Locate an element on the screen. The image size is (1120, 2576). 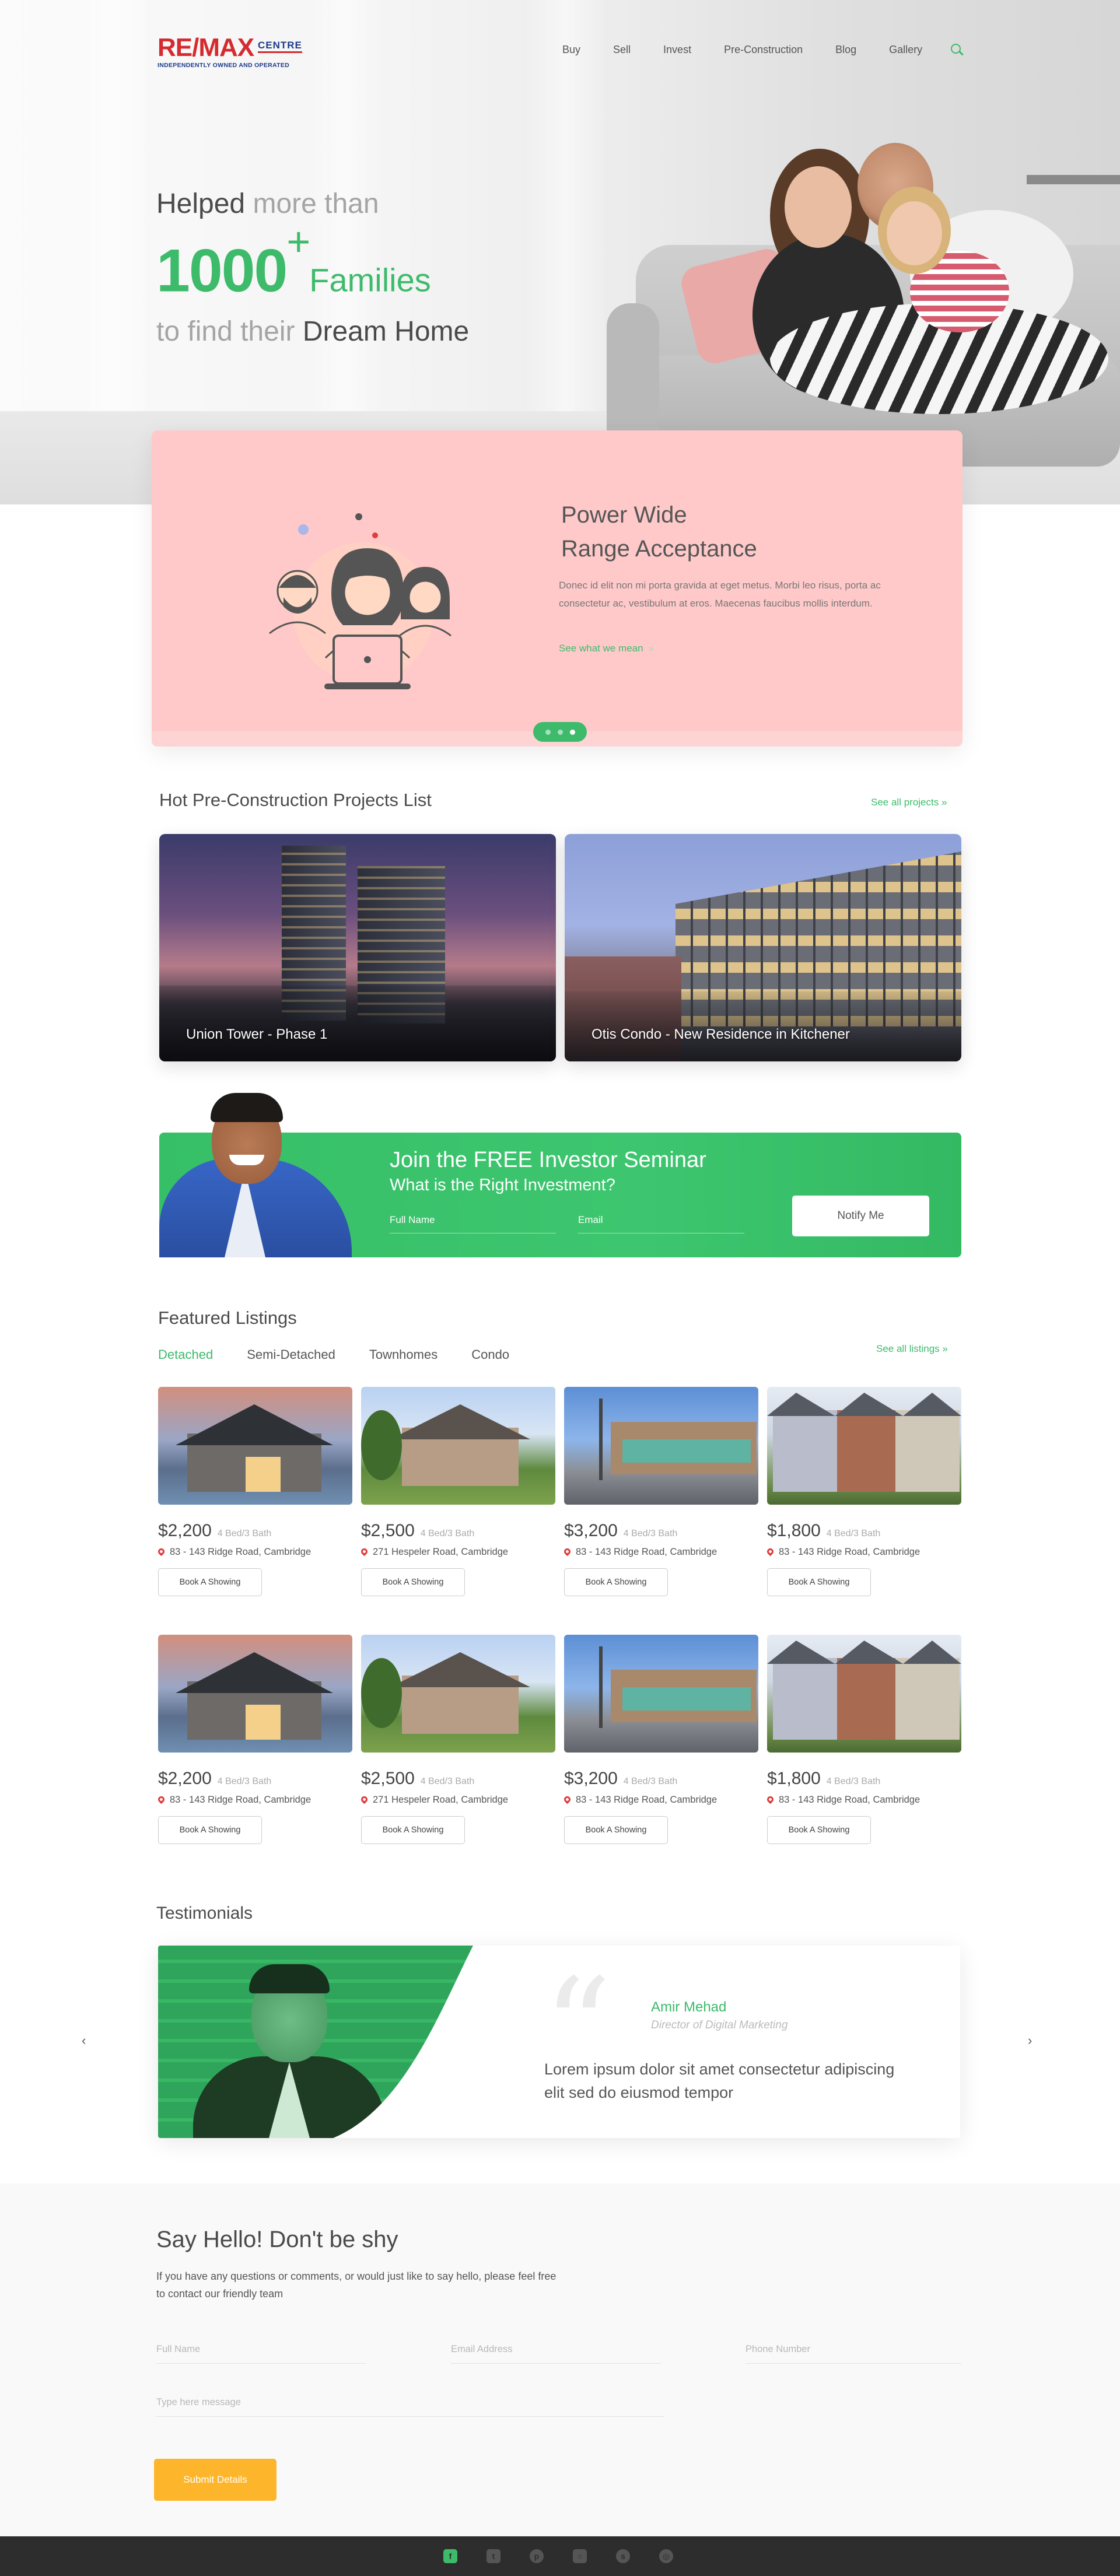
email-field: Email Address is located at coordinates (556, 2354).